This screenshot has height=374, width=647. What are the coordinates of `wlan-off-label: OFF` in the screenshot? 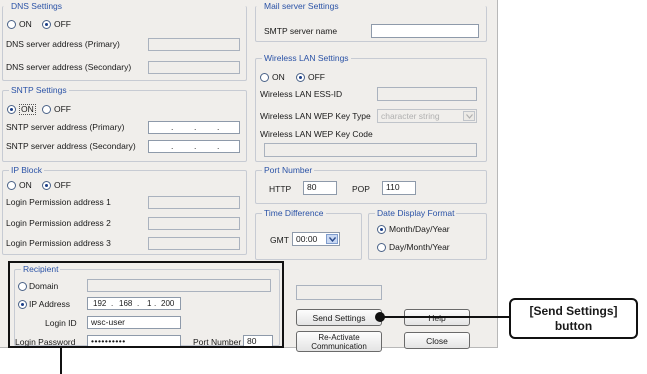 It's located at (316, 77).